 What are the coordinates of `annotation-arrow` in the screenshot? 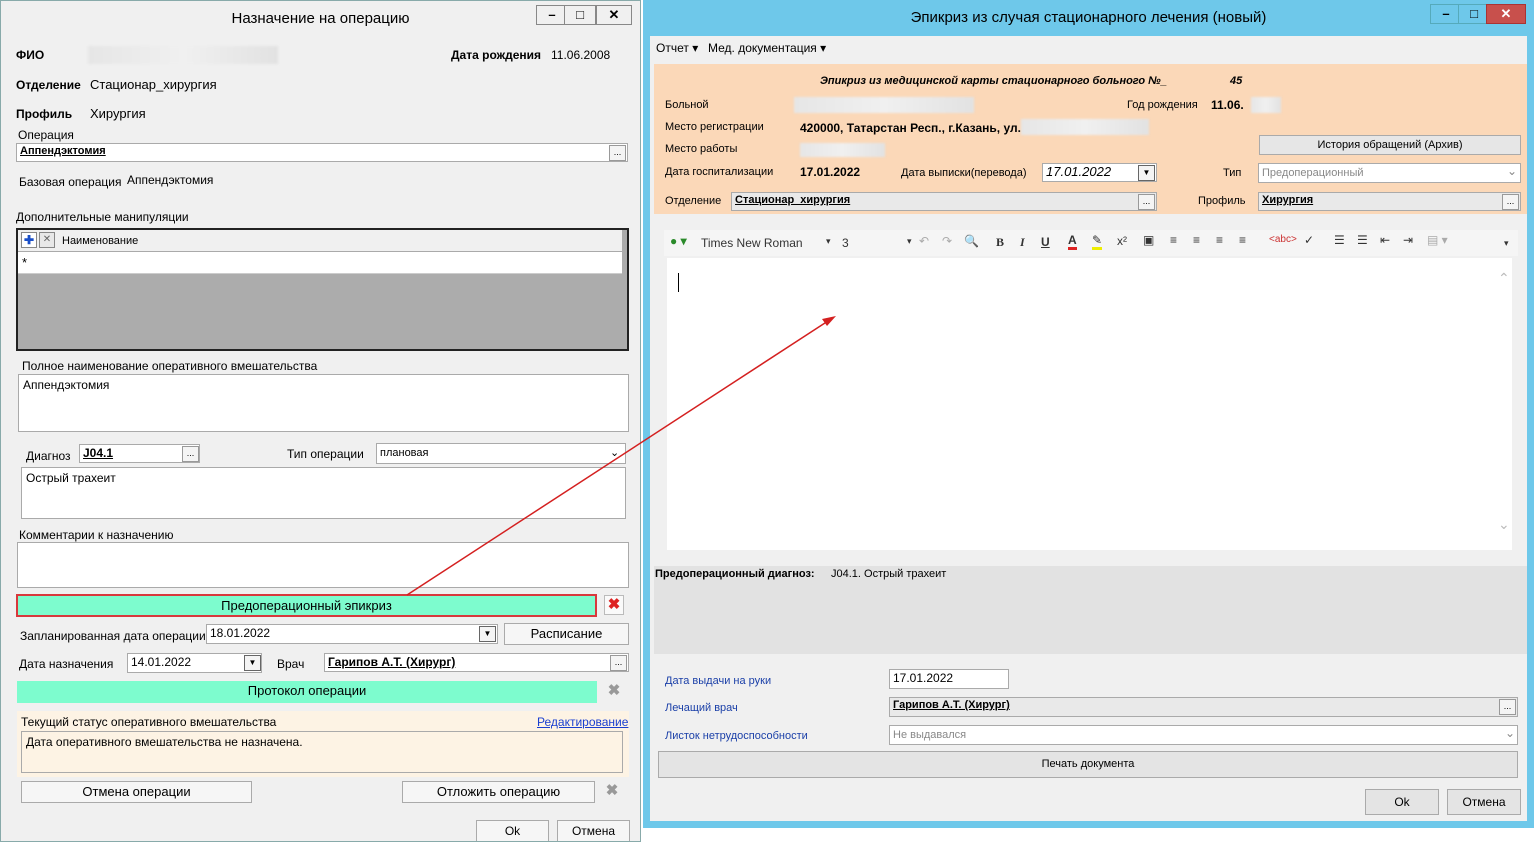 It's located at (621, 456).